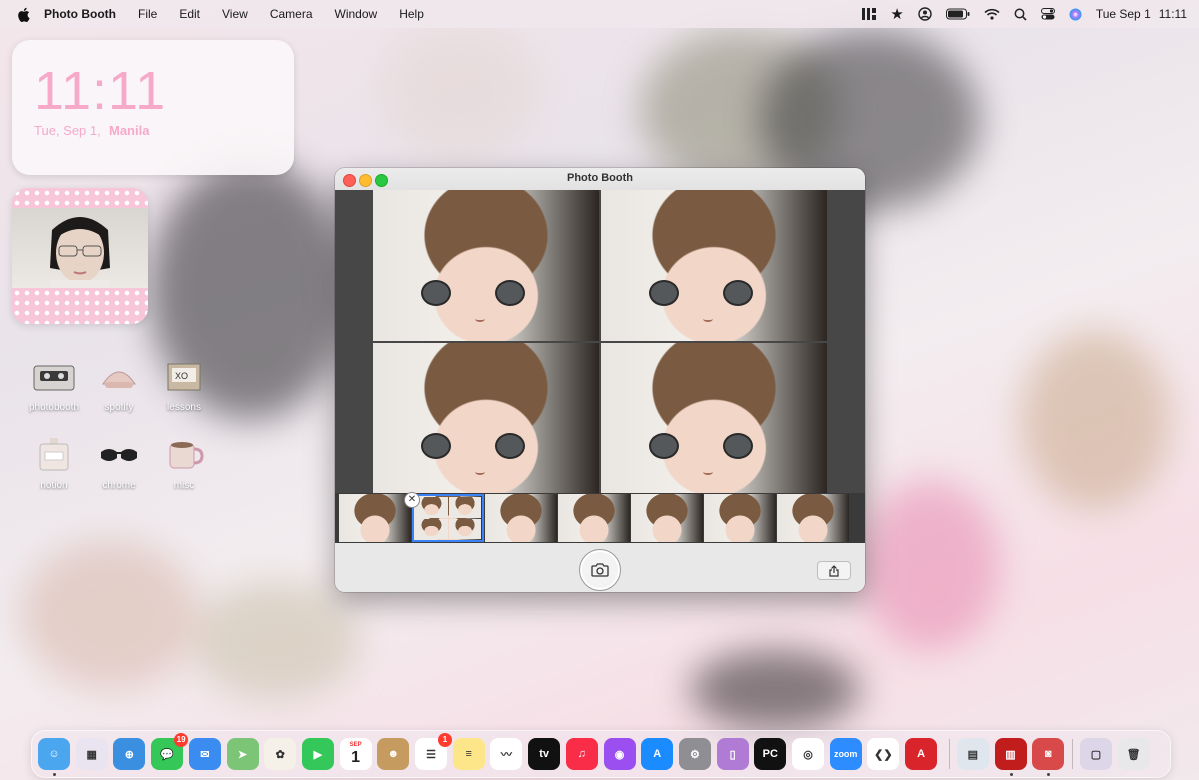 This screenshot has width=1199, height=780. I want to click on preview-icon: ▤, so click(972, 754).